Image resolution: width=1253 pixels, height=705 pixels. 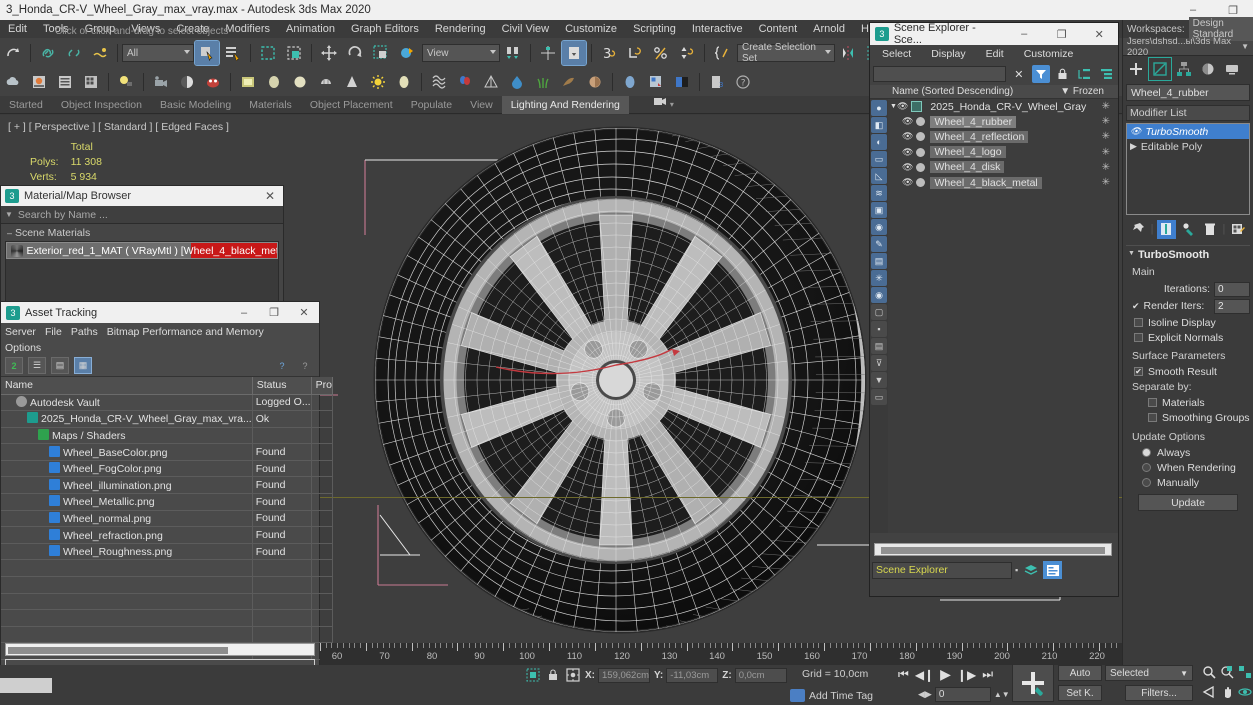 I want to click on select-by-name-icon, so click(x=233, y=53).